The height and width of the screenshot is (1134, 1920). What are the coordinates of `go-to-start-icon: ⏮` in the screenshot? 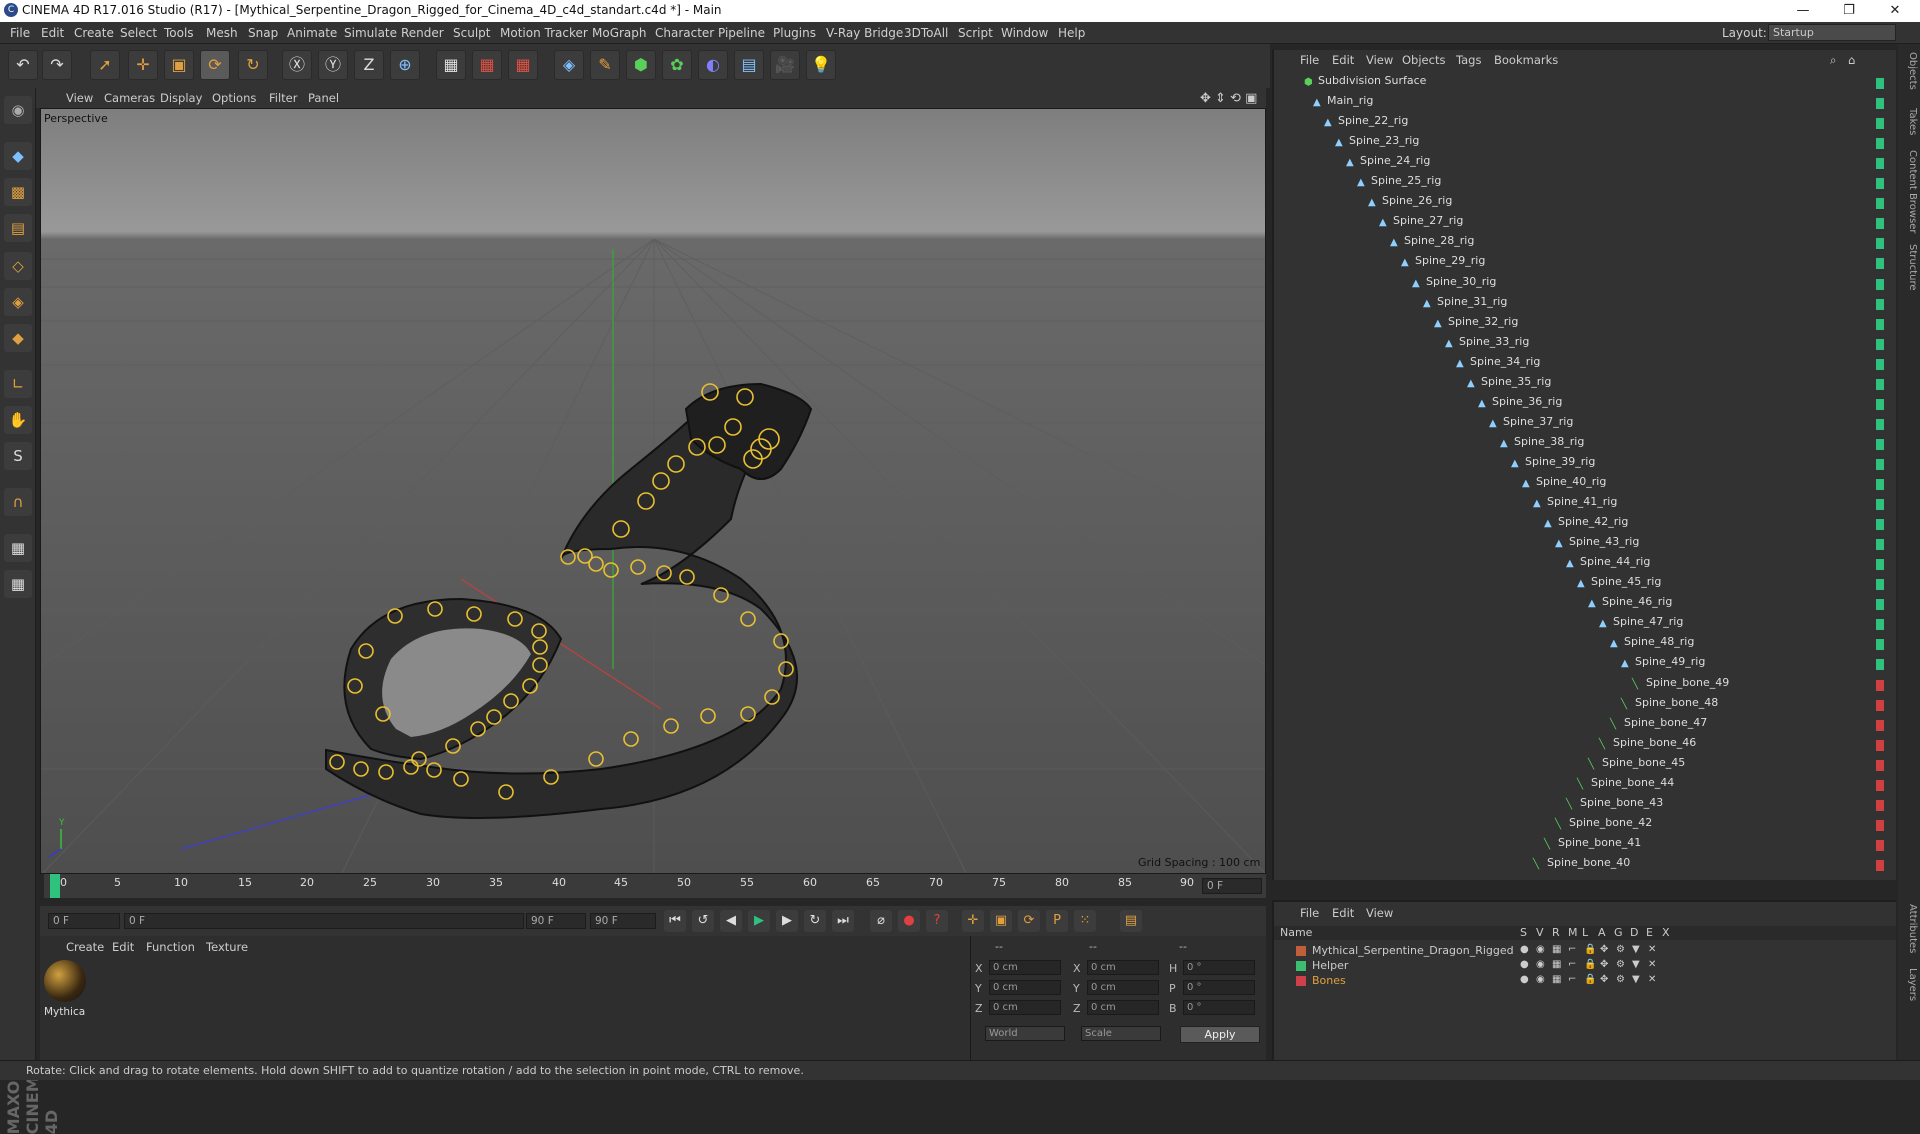 It's located at (675, 921).